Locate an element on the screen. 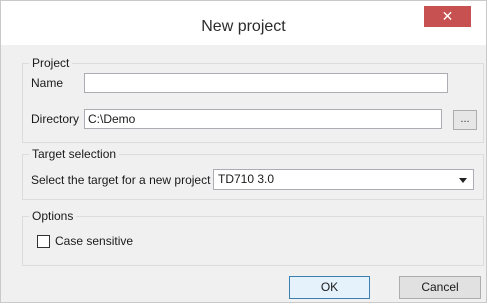 This screenshot has width=487, height=303. name-label: Name is located at coordinates (47, 83).